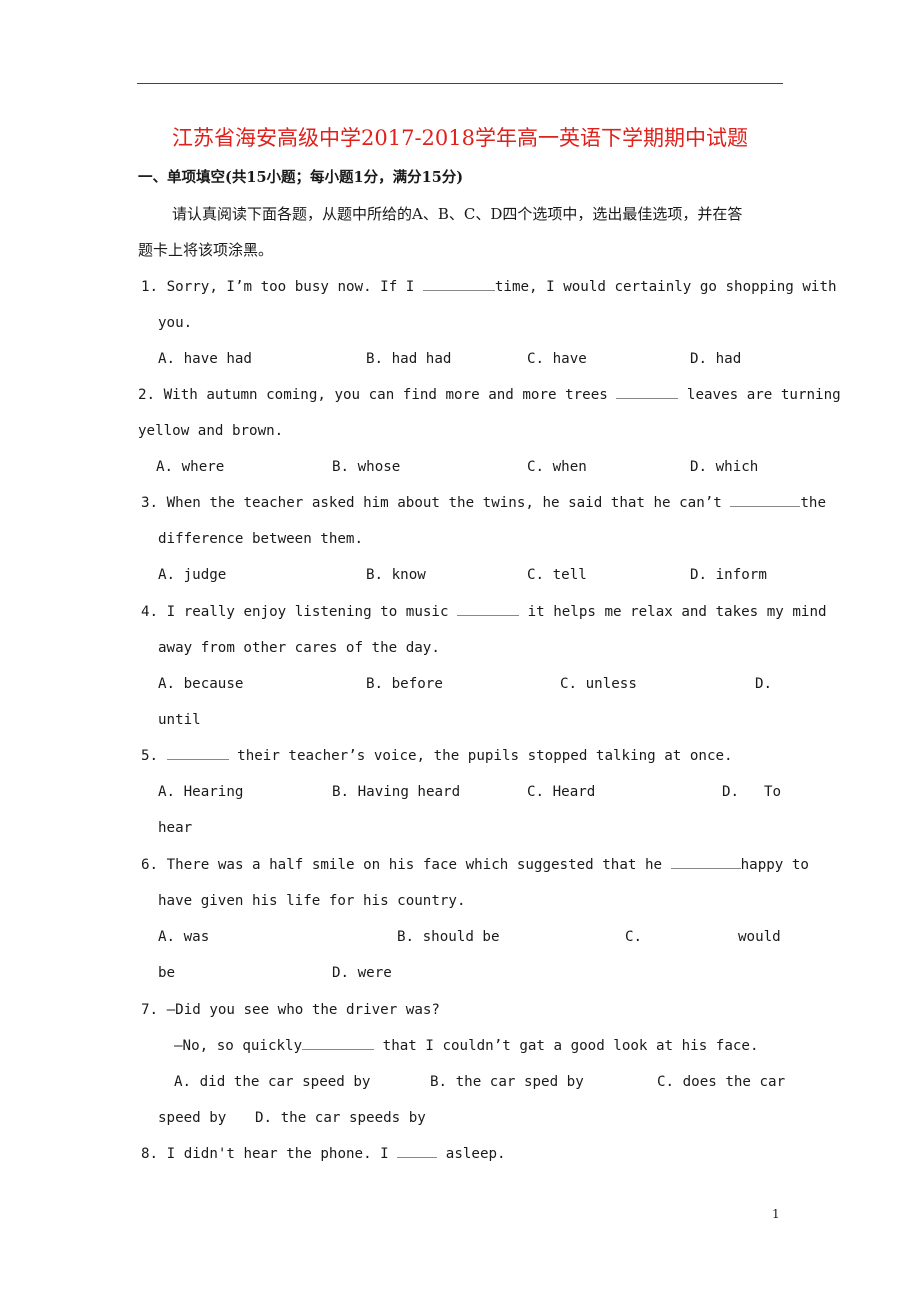  I want to click on question-number: 4., so click(150, 612).